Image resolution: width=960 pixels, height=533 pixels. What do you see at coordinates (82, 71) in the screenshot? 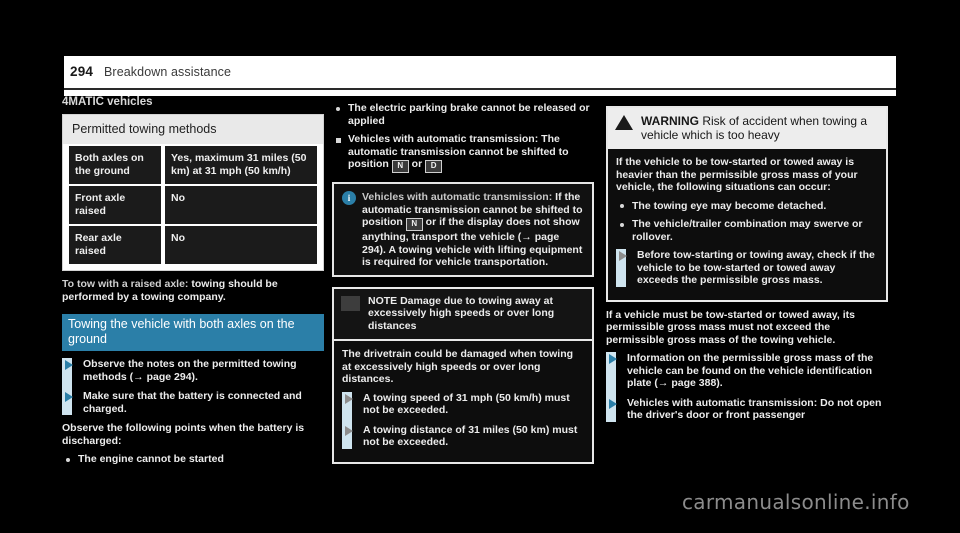
I see `page-number: 294` at bounding box center [82, 71].